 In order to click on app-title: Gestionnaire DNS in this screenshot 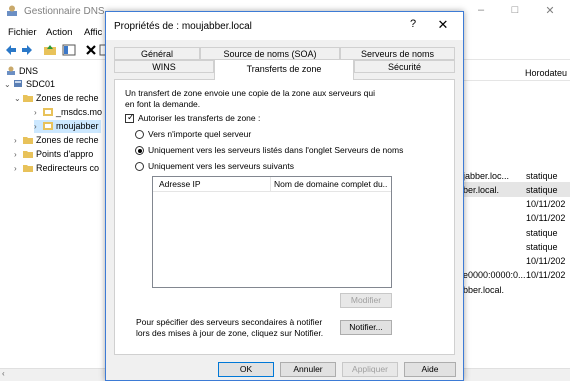, I will do `click(64, 11)`.